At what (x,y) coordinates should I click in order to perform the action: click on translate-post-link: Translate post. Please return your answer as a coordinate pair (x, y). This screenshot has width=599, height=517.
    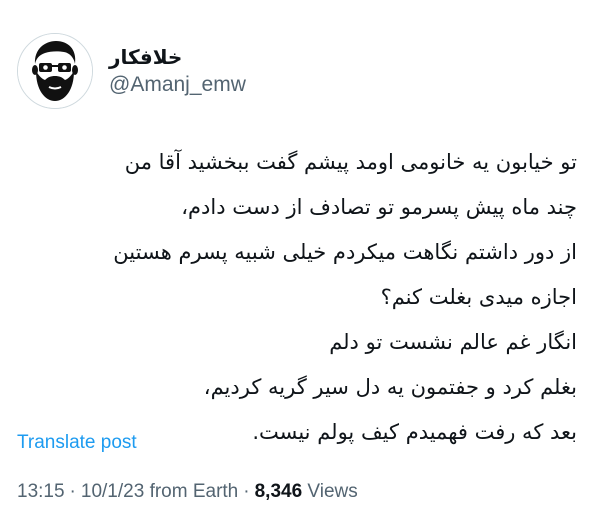
    Looking at the image, I should click on (77, 443).